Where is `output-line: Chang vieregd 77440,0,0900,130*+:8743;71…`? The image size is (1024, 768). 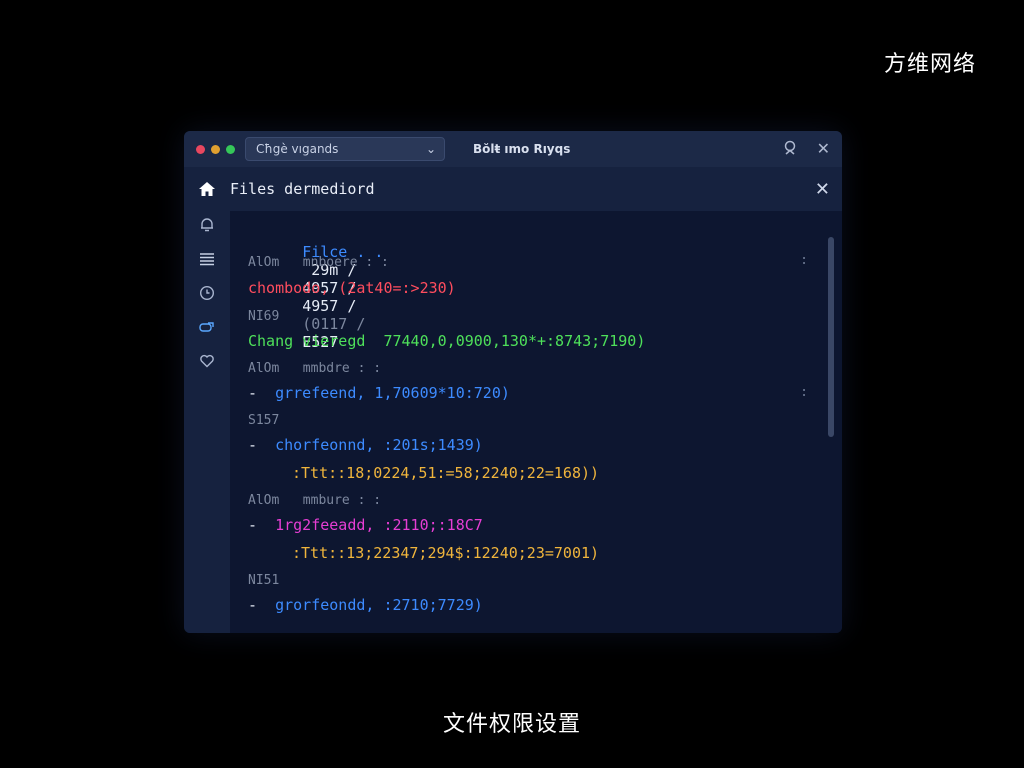
output-line: Chang vieregd 77440,0,0900,130*+:8743;71… is located at coordinates (447, 341).